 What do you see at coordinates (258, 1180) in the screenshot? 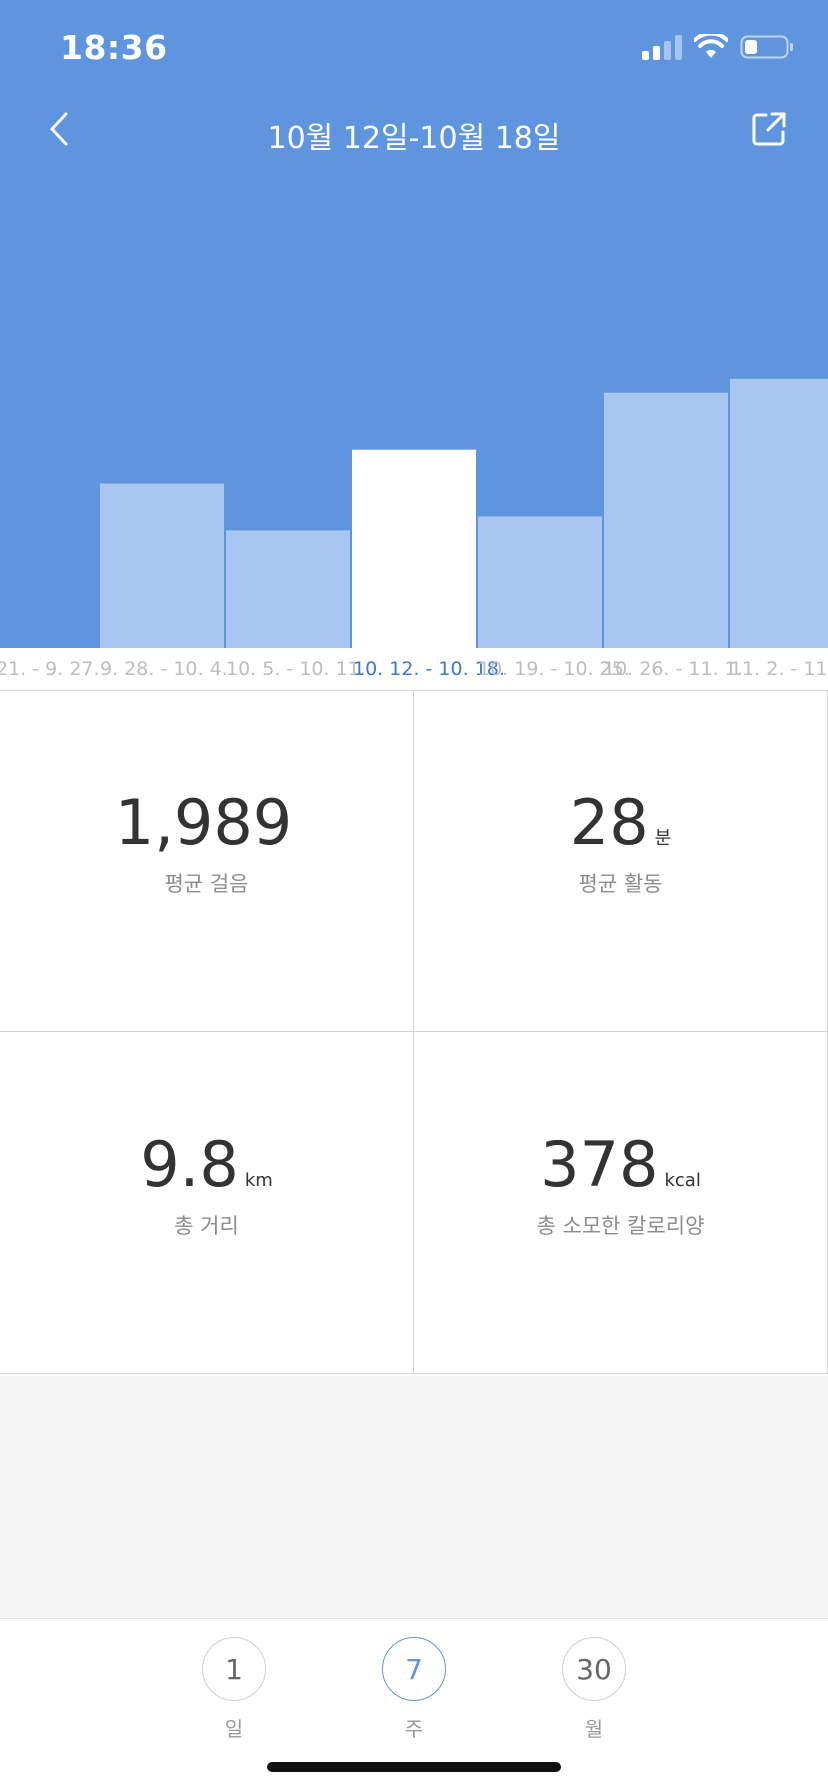
I see `stat-unit: km` at bounding box center [258, 1180].